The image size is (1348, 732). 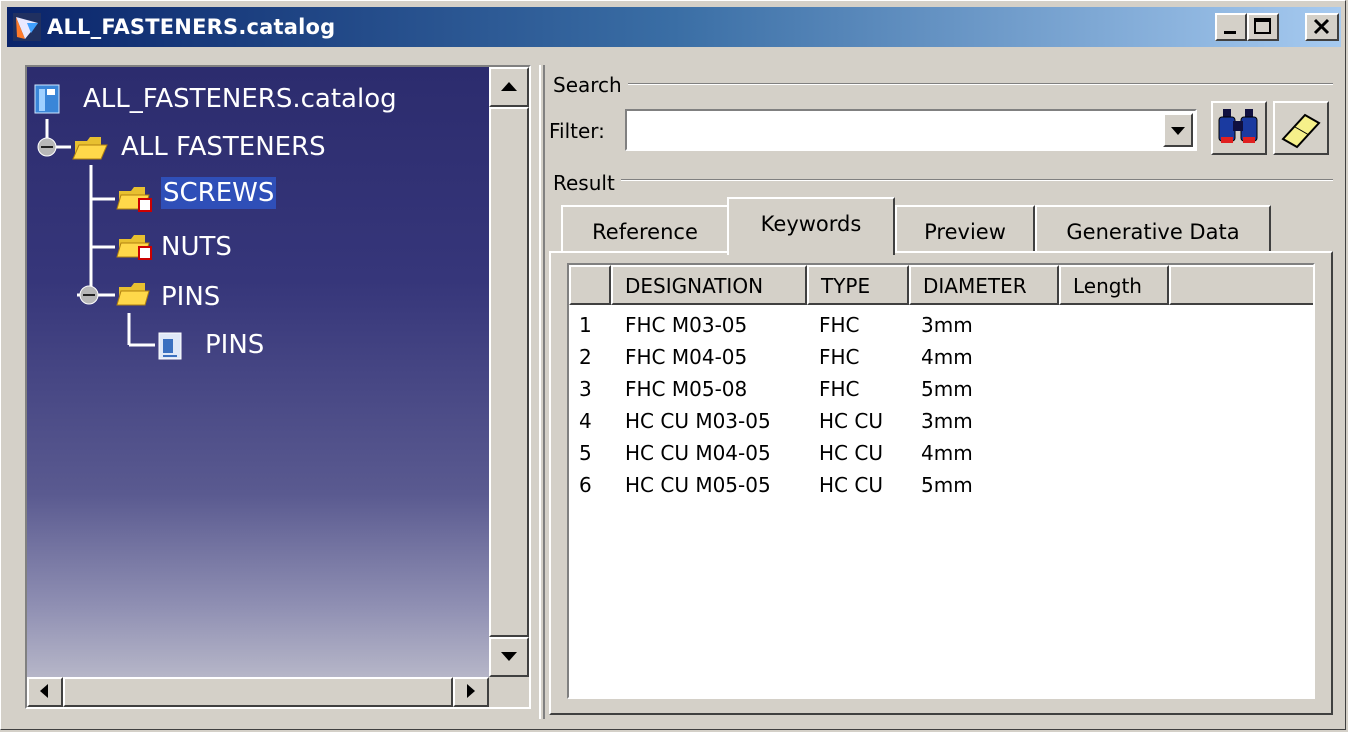 I want to click on minimize-icon, so click(x=1230, y=32).